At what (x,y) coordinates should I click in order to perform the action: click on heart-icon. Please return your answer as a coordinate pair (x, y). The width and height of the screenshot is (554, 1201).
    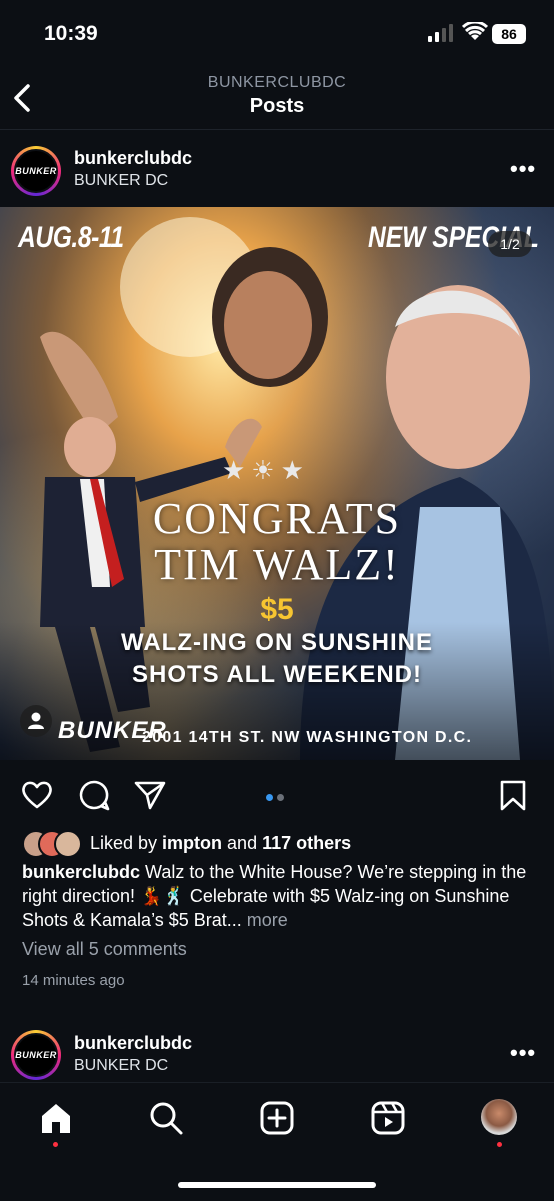
    Looking at the image, I should click on (37, 795).